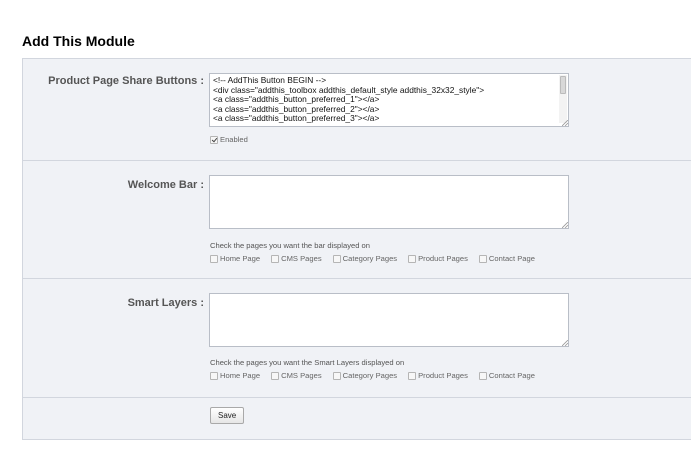 The image size is (691, 449). What do you see at coordinates (165, 185) in the screenshot?
I see `welcome-bar-label: Welcome Bar :` at bounding box center [165, 185].